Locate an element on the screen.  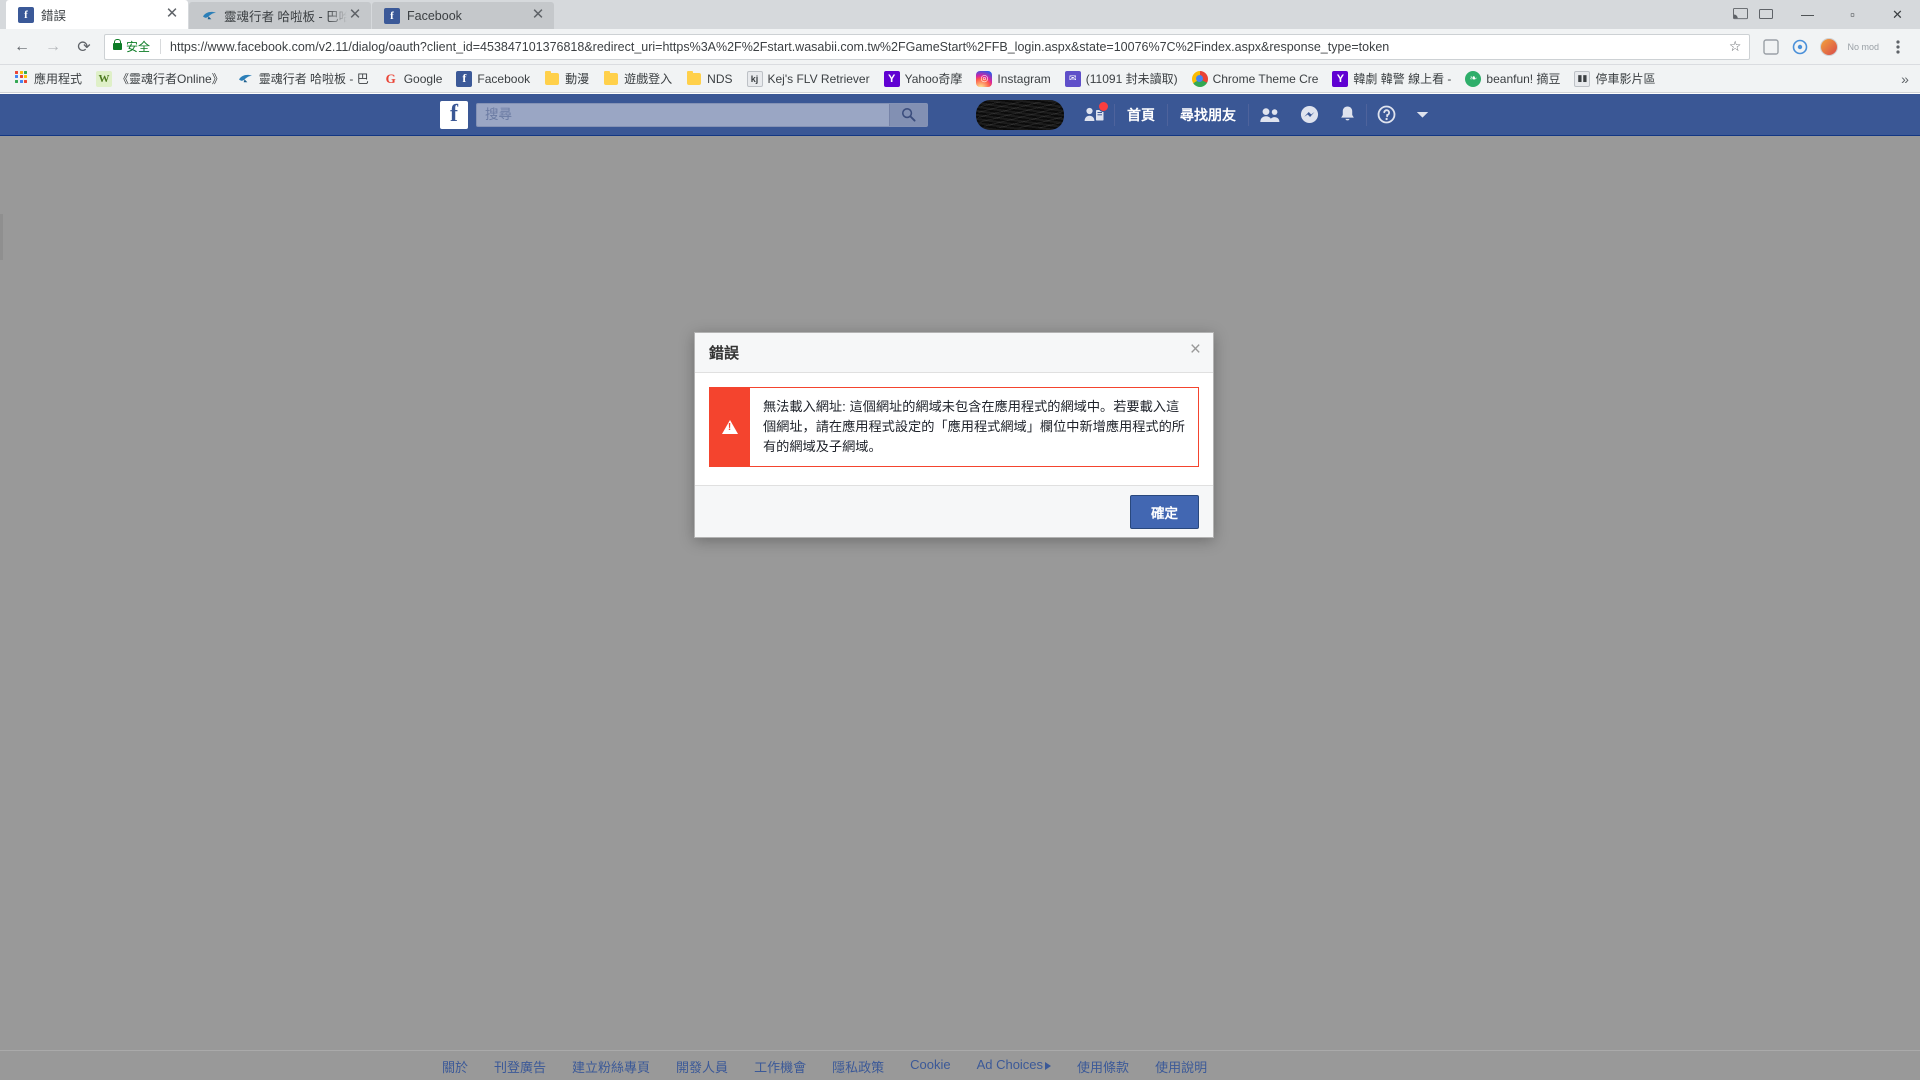
bookmark-kej-flv-retriever: kj Kej's FLV Retriever is located at coordinates (808, 79).